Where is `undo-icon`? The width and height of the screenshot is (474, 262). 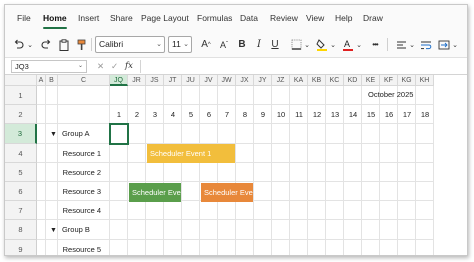
undo-icon is located at coordinates (18, 44).